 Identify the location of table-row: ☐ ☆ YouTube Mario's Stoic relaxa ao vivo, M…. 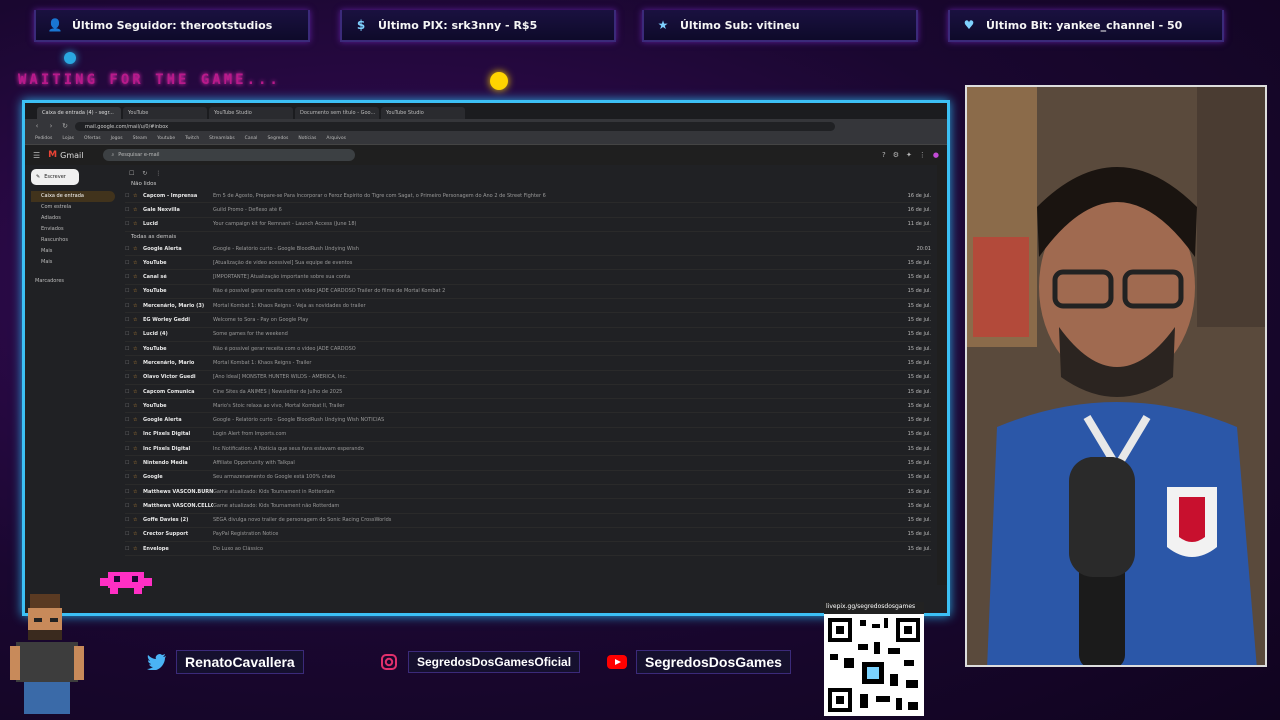
(528, 406).